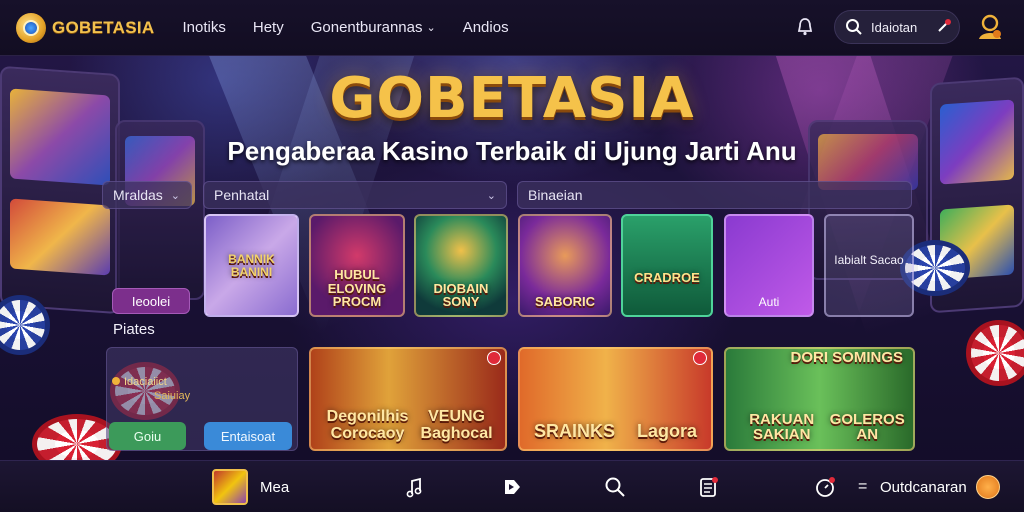  What do you see at coordinates (708, 487) in the screenshot?
I see `betslip-icon` at bounding box center [708, 487].